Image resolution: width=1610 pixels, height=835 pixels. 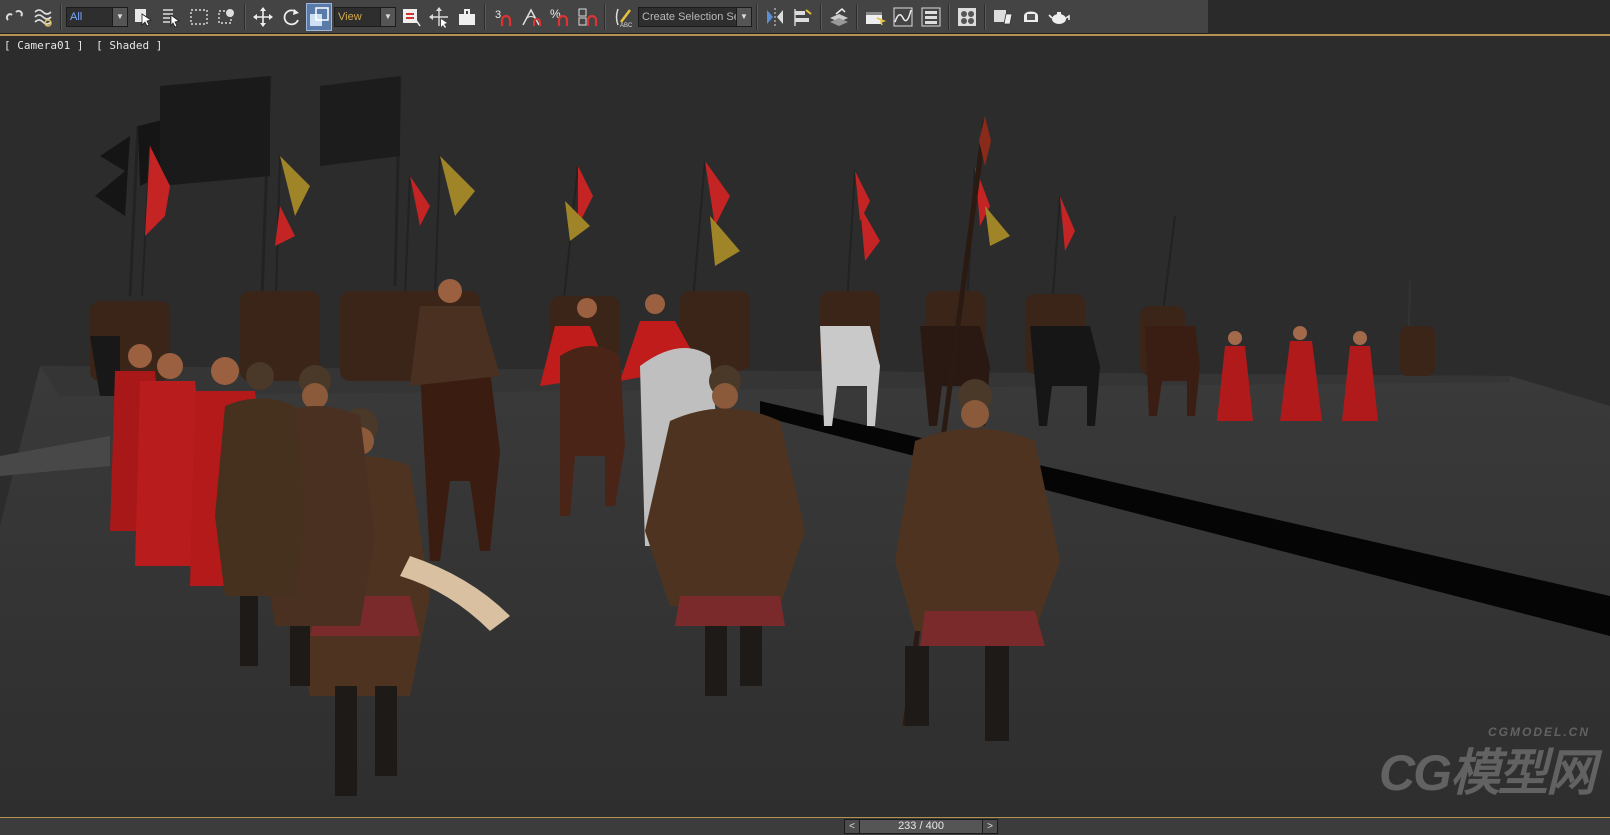 I want to click on reference-coordinate-dropdown: View ▼, so click(x=365, y=16).